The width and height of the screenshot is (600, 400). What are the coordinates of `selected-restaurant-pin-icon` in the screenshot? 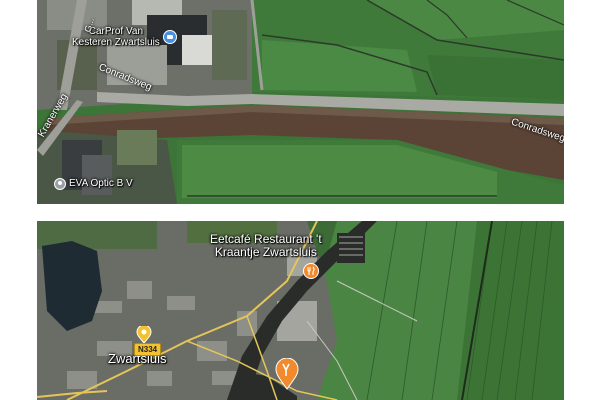 It's located at (287, 374).